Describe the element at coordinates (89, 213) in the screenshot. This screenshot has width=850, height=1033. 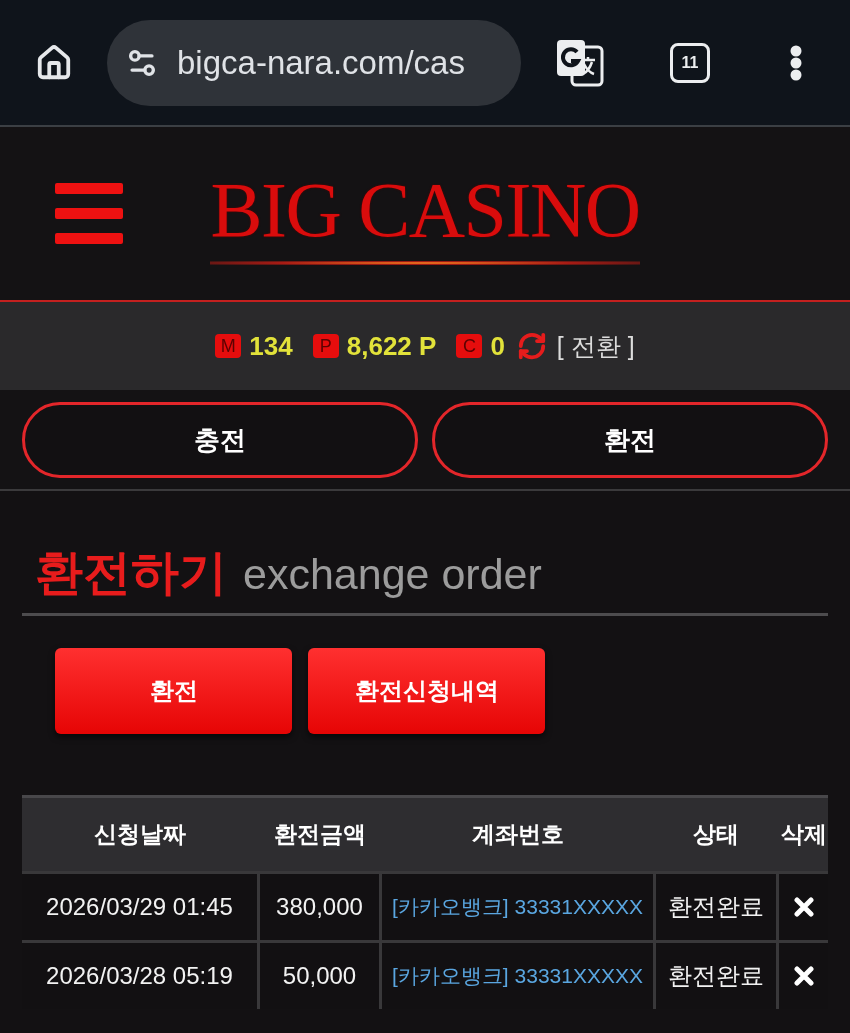
I see `menu-icon` at that location.